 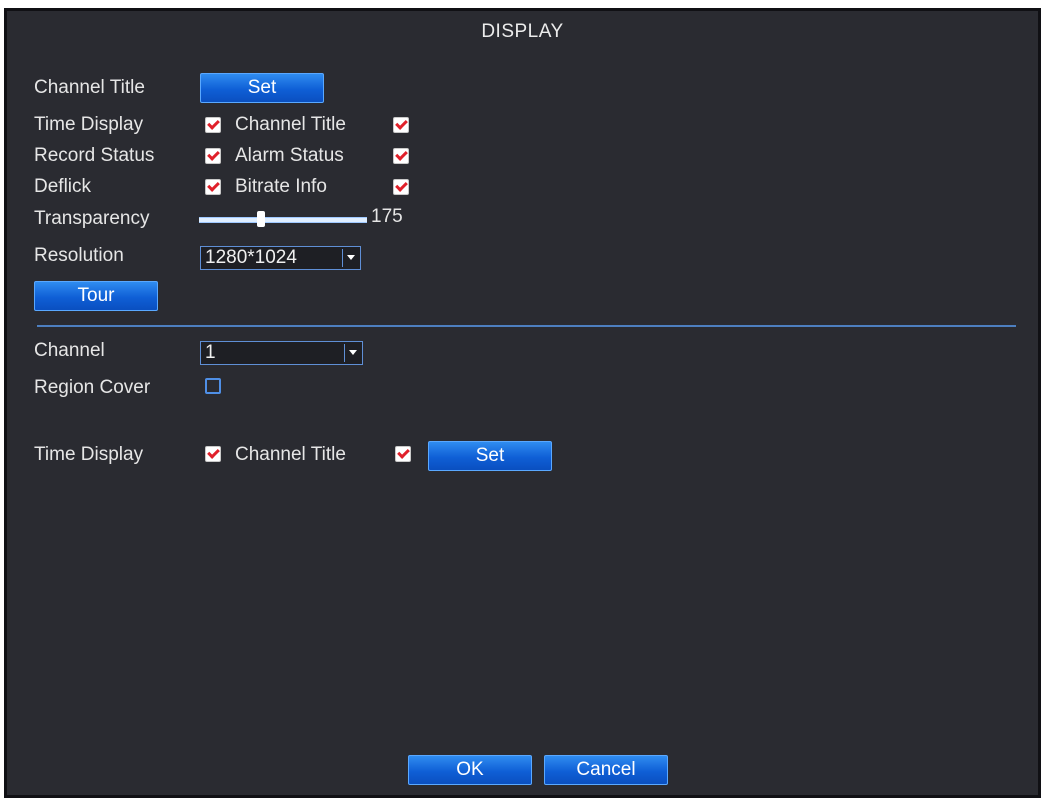 I want to click on region-cover-label: Region Cover, so click(x=92, y=387).